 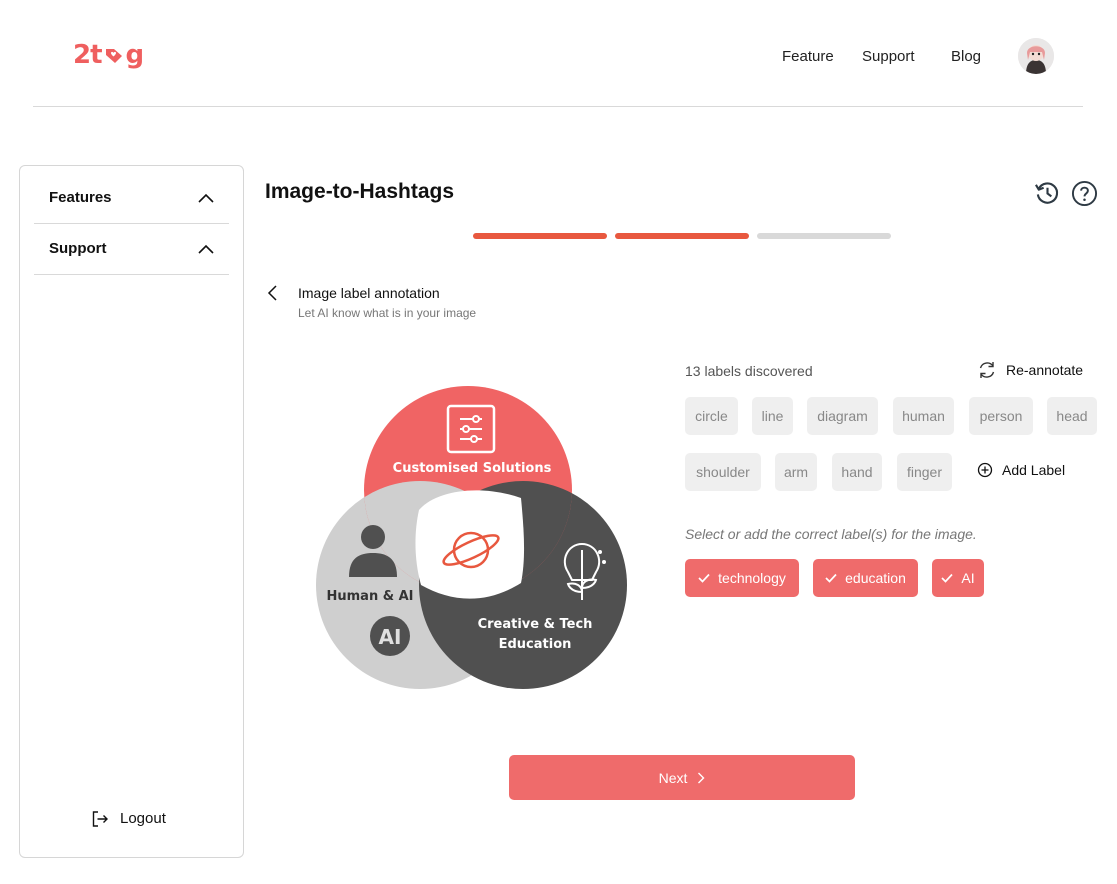 What do you see at coordinates (360, 191) in the screenshot?
I see `page-title: Image-to-Hashtags` at bounding box center [360, 191].